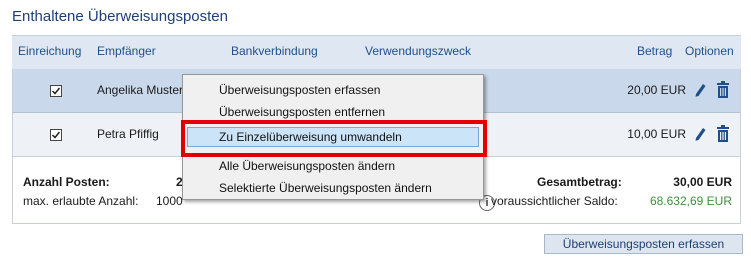  I want to click on column-betrag: Betrag, so click(654, 51).